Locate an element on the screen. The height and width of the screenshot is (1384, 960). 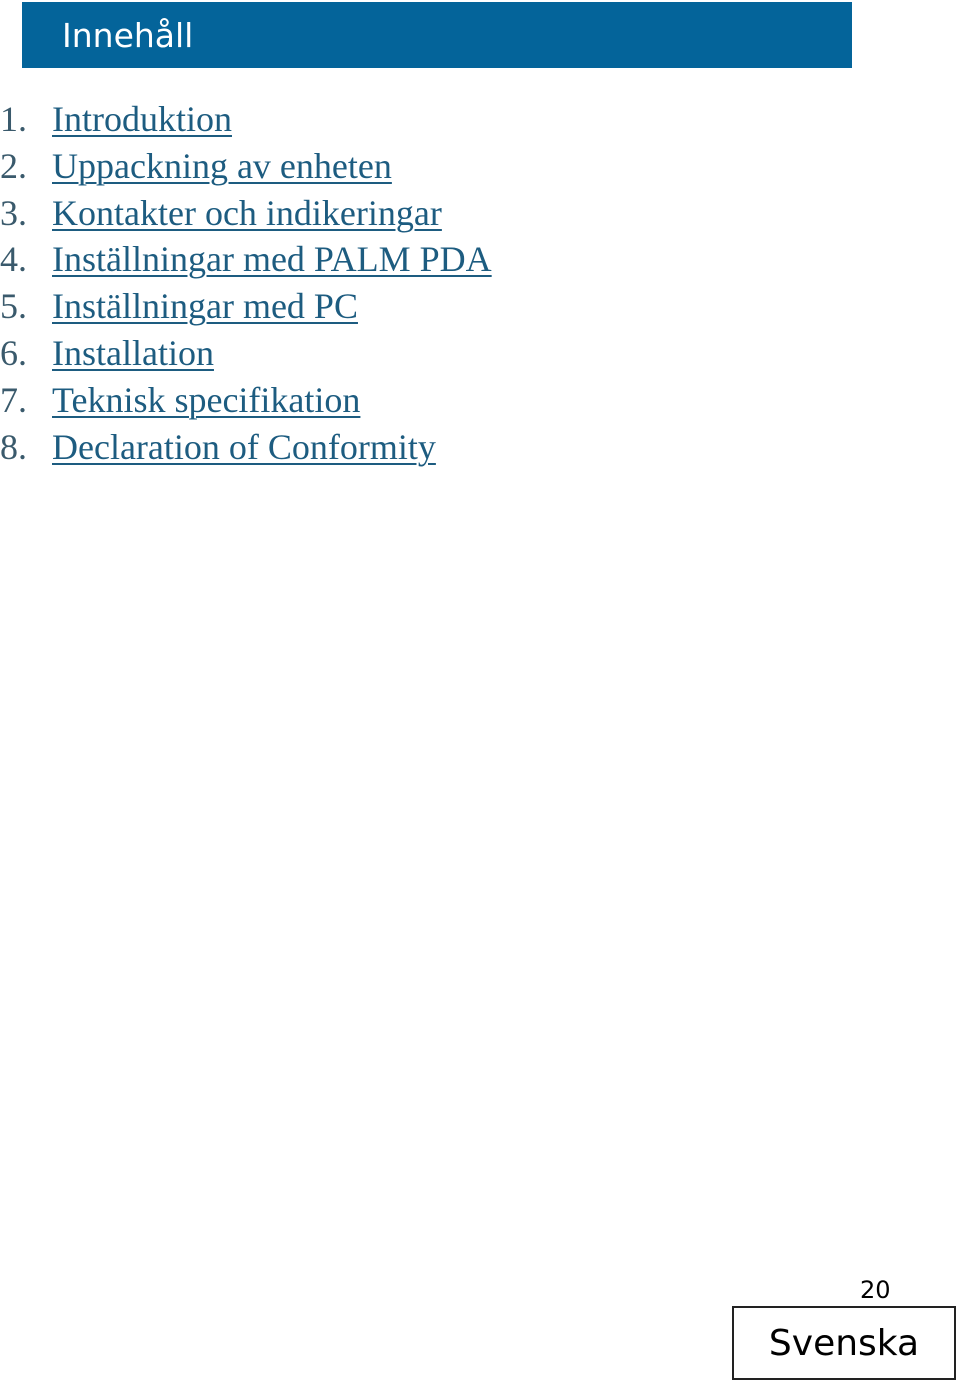
page-number: 20 is located at coordinates (875, 1290).